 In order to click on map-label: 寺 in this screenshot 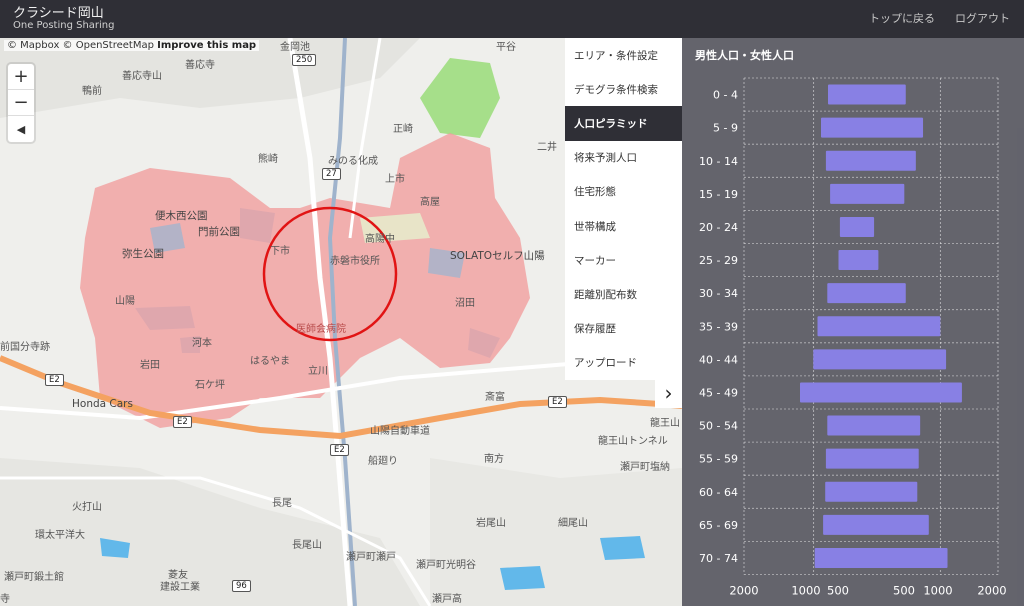, I will do `click(5, 599)`.